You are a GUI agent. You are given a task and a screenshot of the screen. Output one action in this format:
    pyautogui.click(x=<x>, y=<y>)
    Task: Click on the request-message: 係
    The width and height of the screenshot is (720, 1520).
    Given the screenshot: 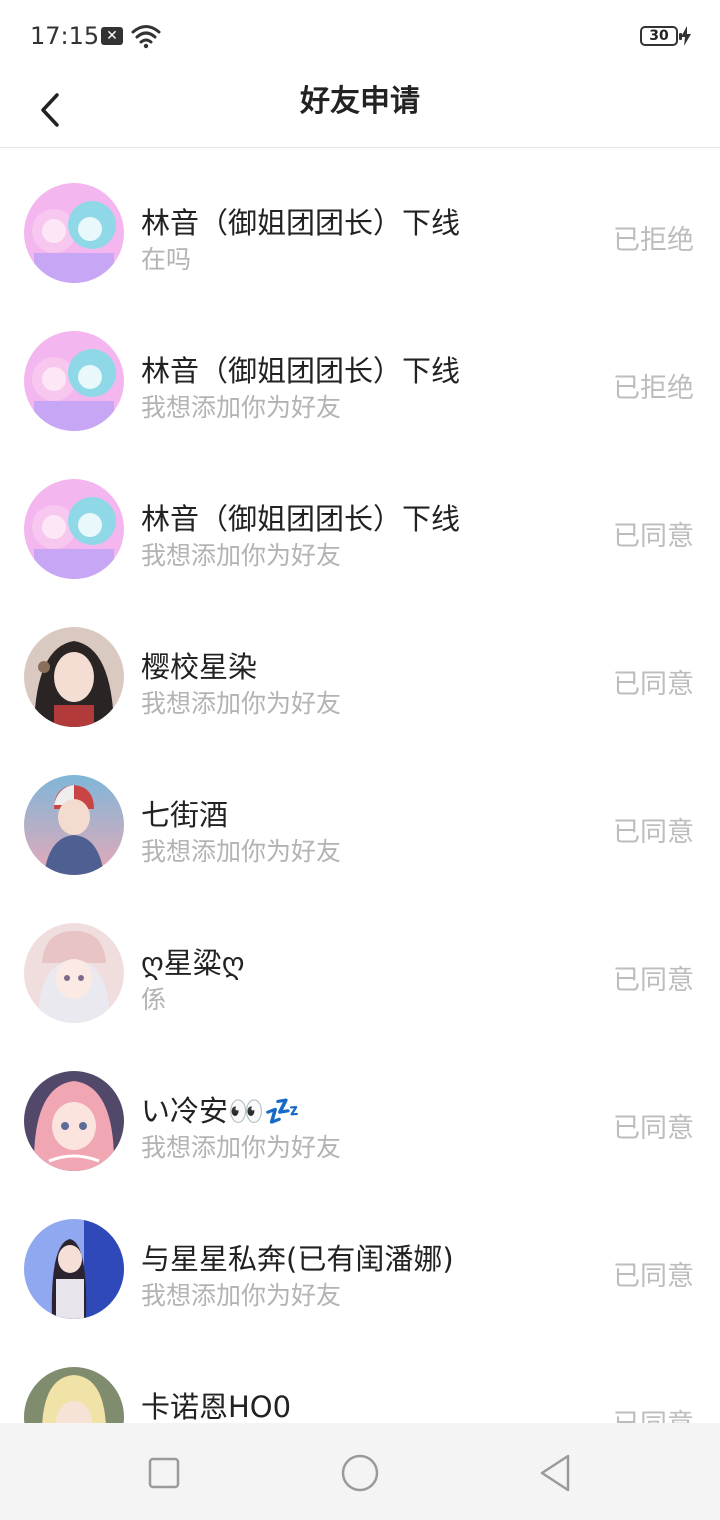 What is the action you would take?
    pyautogui.click(x=154, y=999)
    